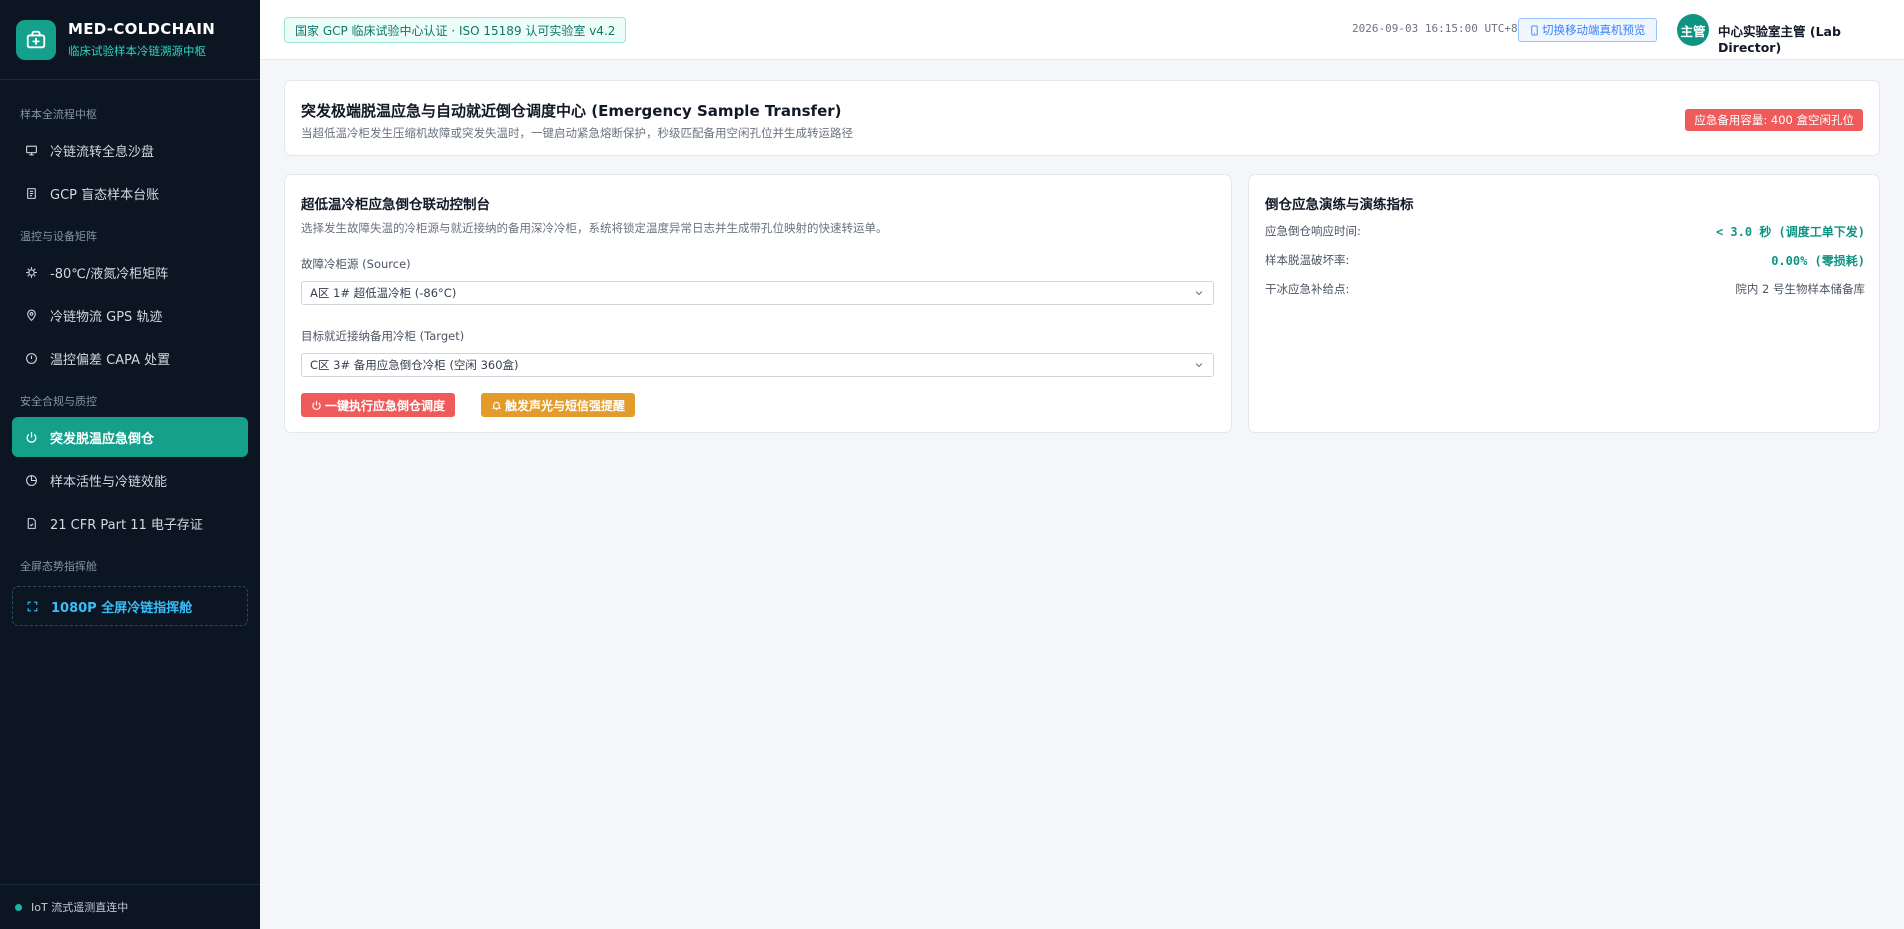 This screenshot has width=1904, height=929. Describe the element at coordinates (1565, 231) in the screenshot. I see `metric-row-response-time: 应急倒仓响应时间: < 3.0 秒 (调度工单下发)` at that location.